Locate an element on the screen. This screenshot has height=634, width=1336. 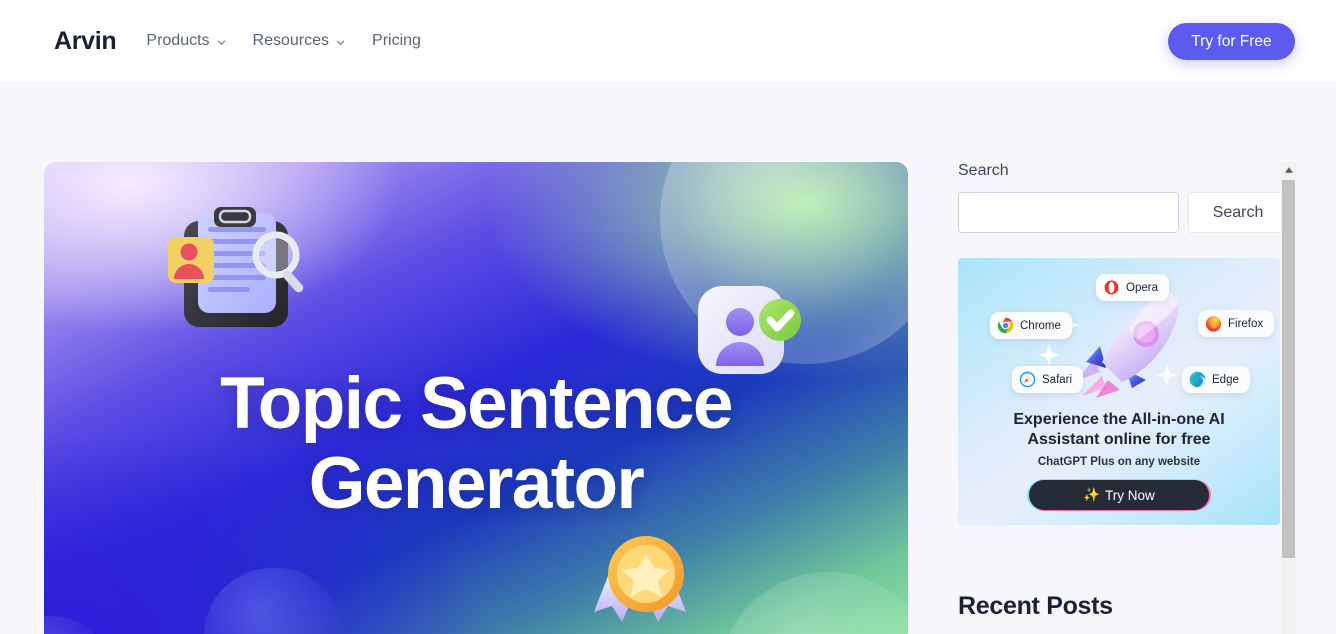
search-label: Search is located at coordinates (983, 170).